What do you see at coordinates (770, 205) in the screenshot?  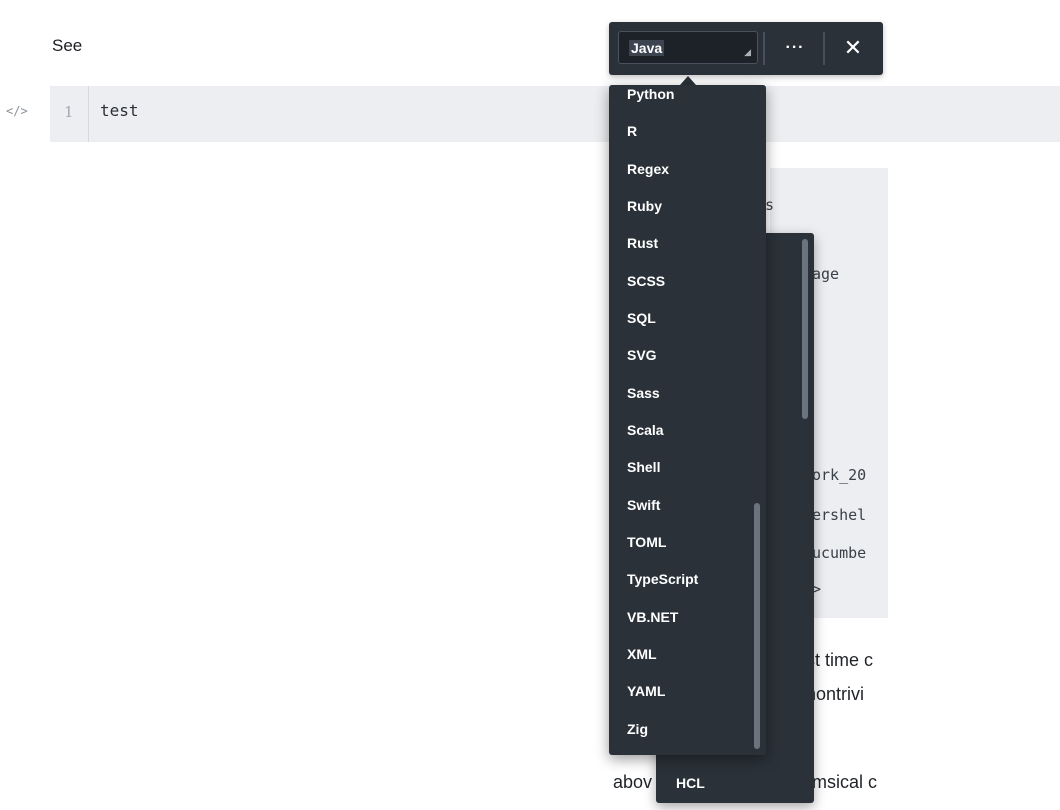 I see `background-code-fragment: s` at bounding box center [770, 205].